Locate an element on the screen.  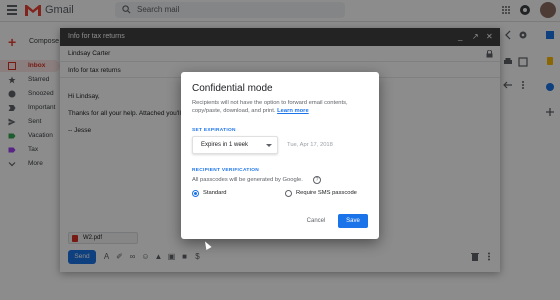
dropdown-arrow-icon is located at coordinates (269, 145).